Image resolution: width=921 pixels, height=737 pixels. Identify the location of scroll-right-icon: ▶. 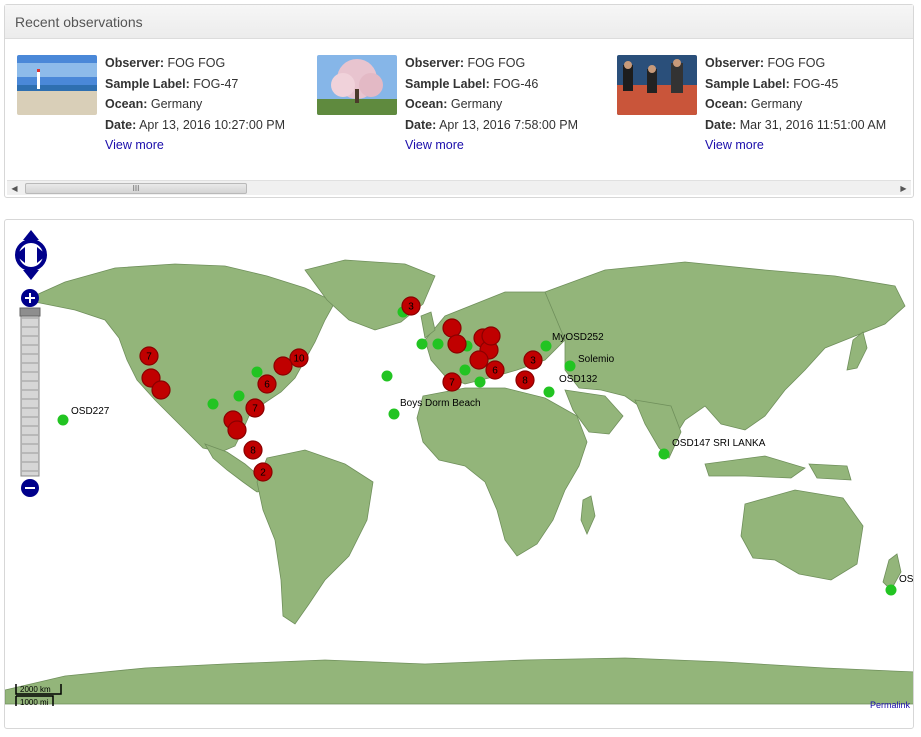
(903, 188).